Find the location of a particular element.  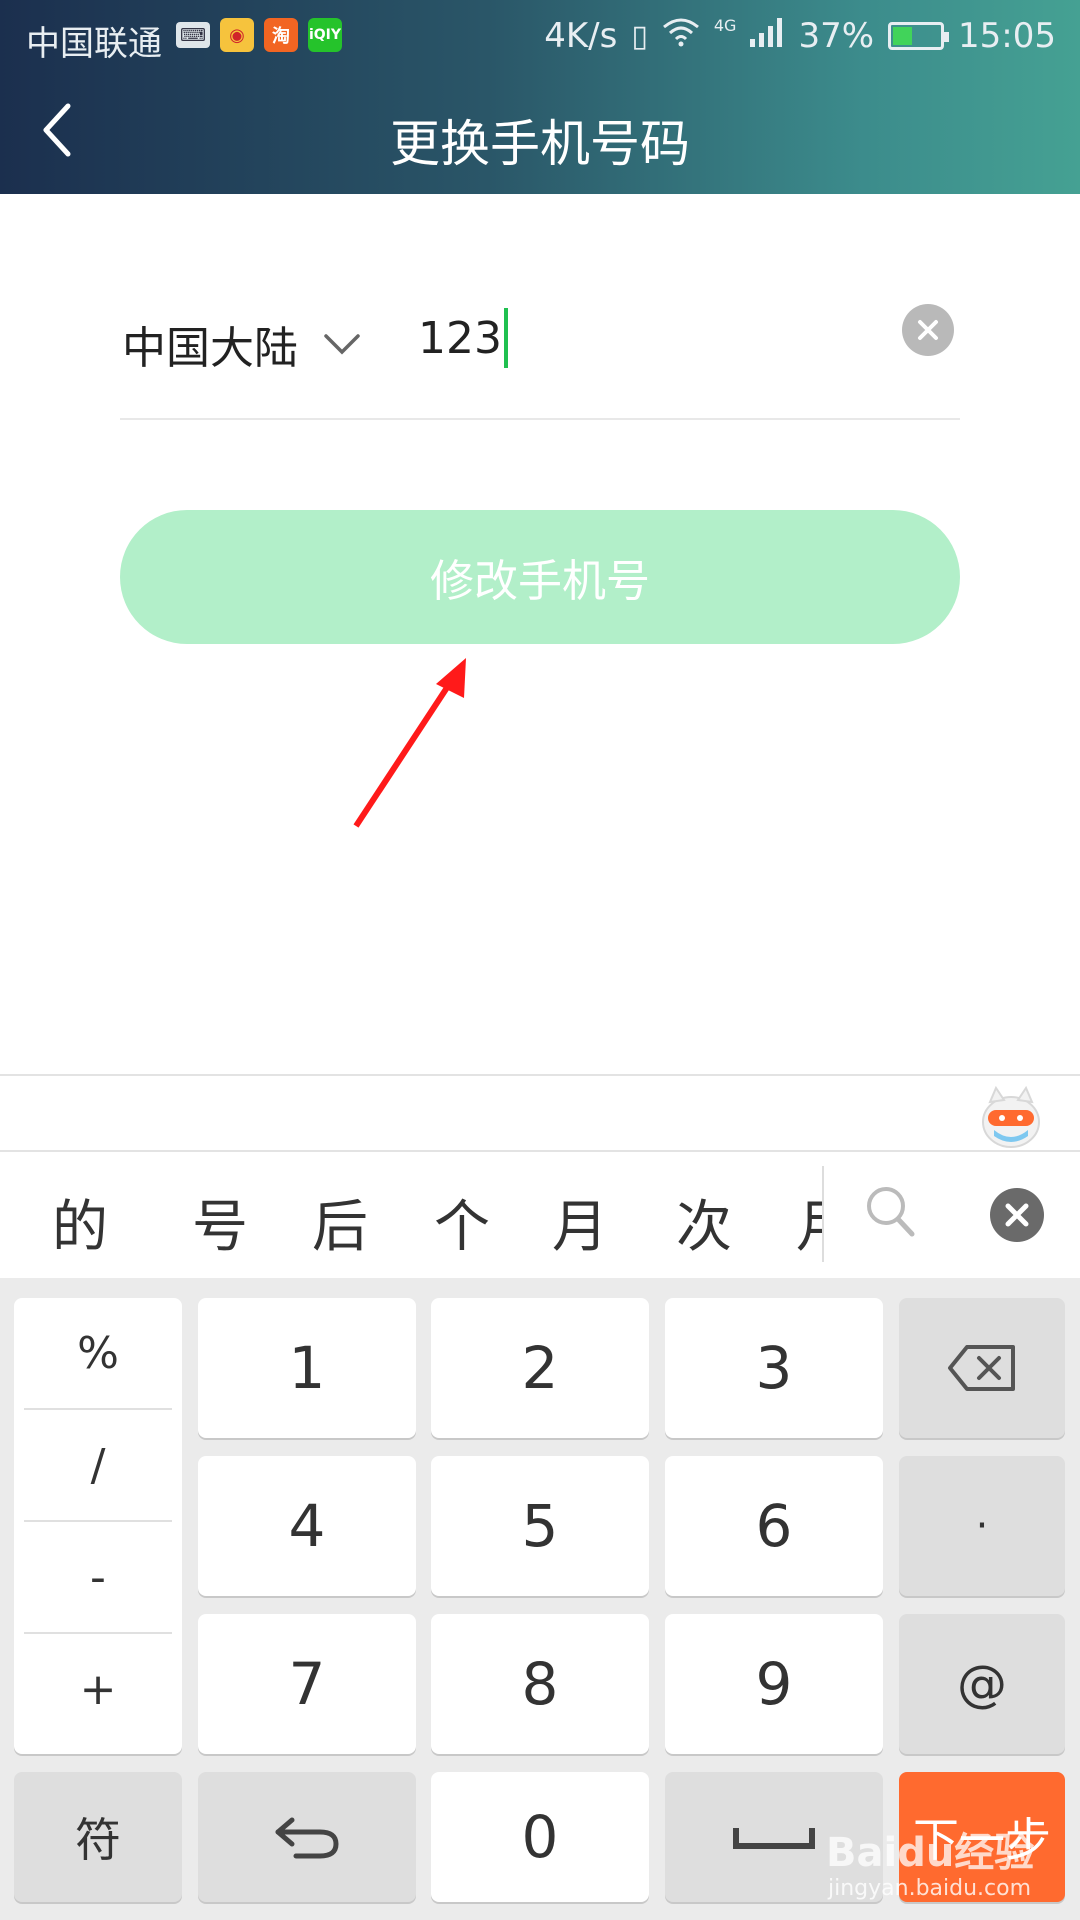

notification-icons: ⌨ ◉ 淘 iQIY is located at coordinates (259, 35).